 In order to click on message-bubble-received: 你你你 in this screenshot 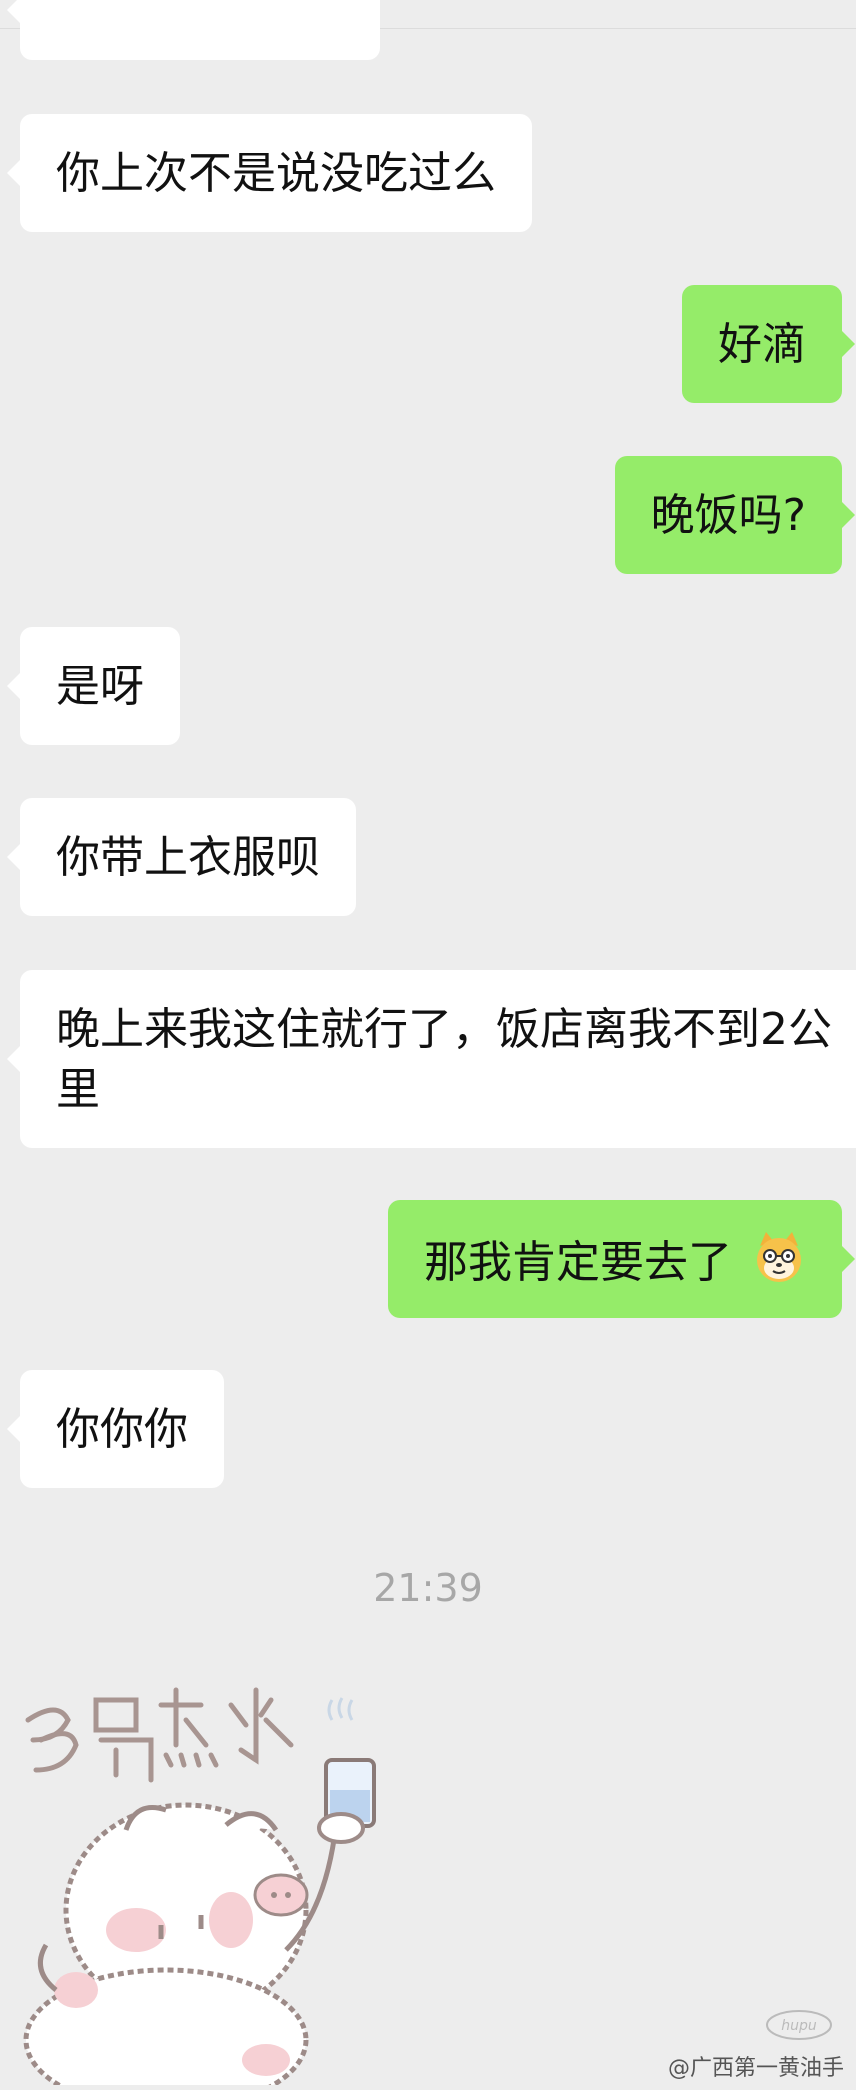, I will do `click(115, 1429)`.